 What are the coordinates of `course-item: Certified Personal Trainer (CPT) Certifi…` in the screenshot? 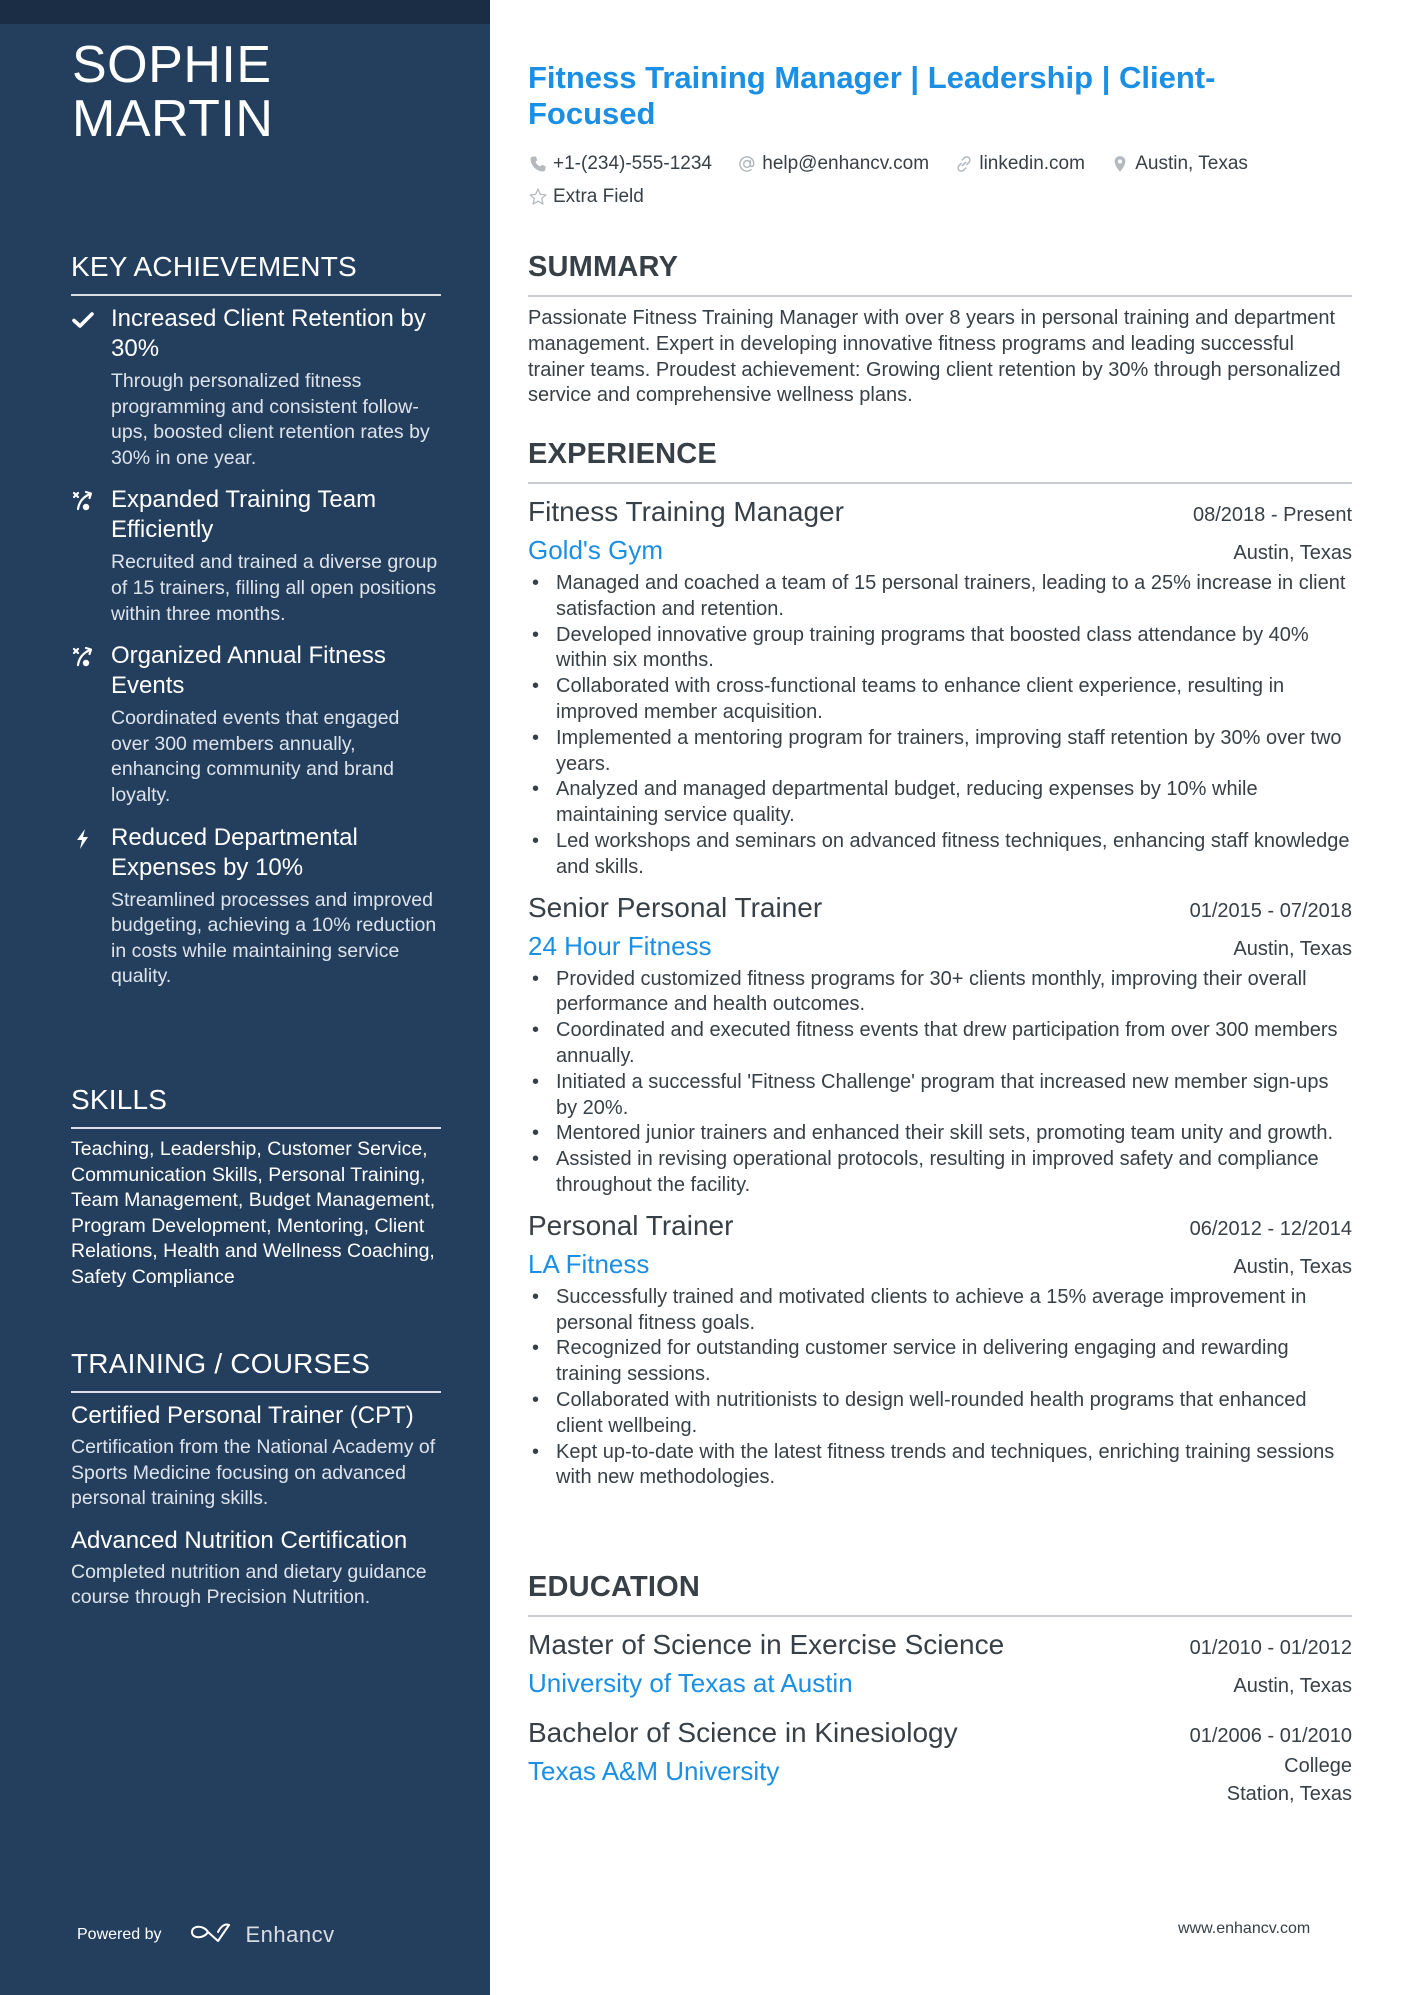 It's located at (256, 1456).